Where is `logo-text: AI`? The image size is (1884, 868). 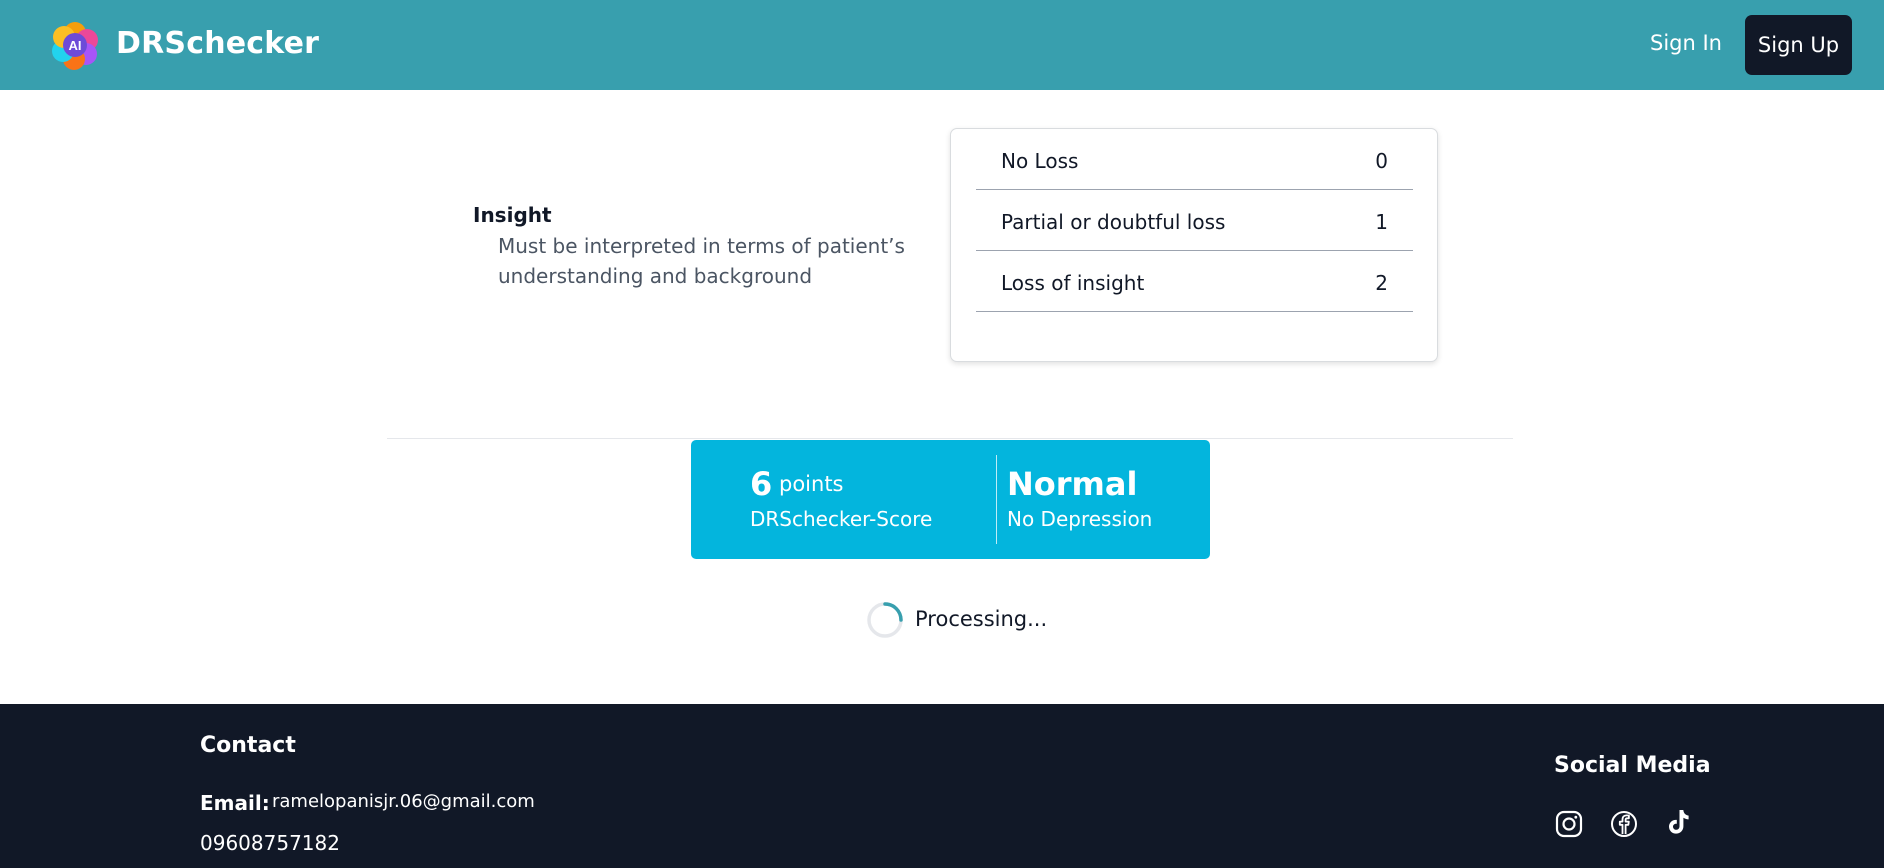 logo-text: AI is located at coordinates (75, 45).